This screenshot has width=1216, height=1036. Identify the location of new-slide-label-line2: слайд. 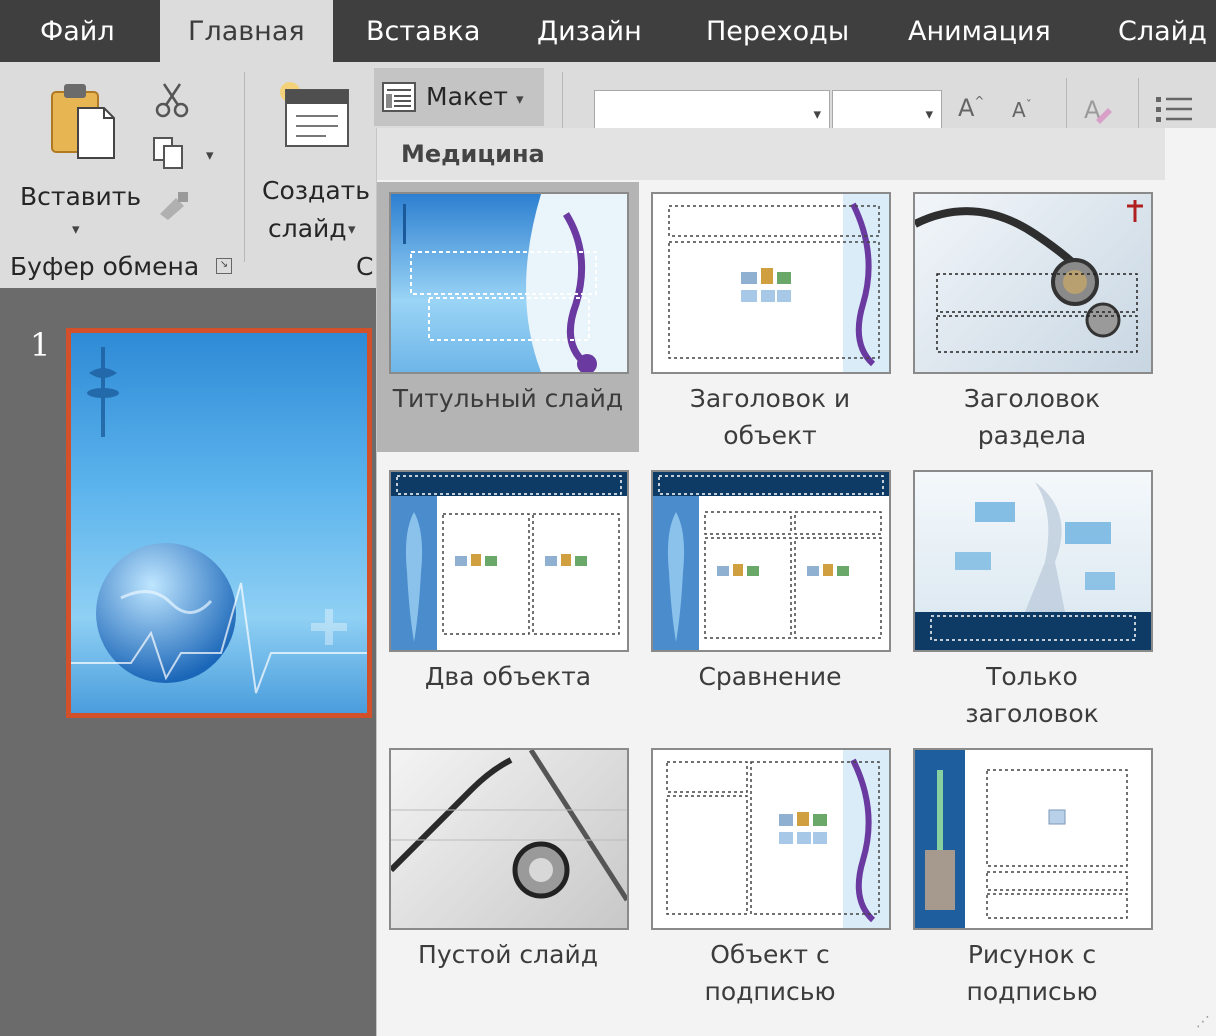
(307, 228).